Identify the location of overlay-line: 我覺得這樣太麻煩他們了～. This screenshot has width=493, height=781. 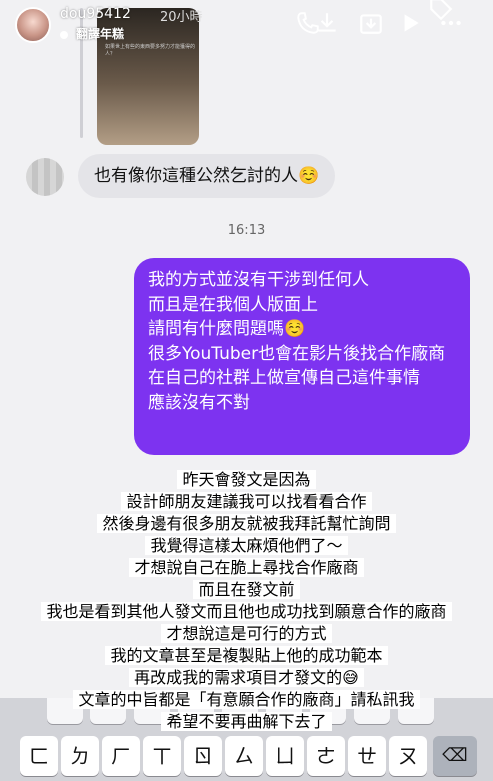
(246, 545).